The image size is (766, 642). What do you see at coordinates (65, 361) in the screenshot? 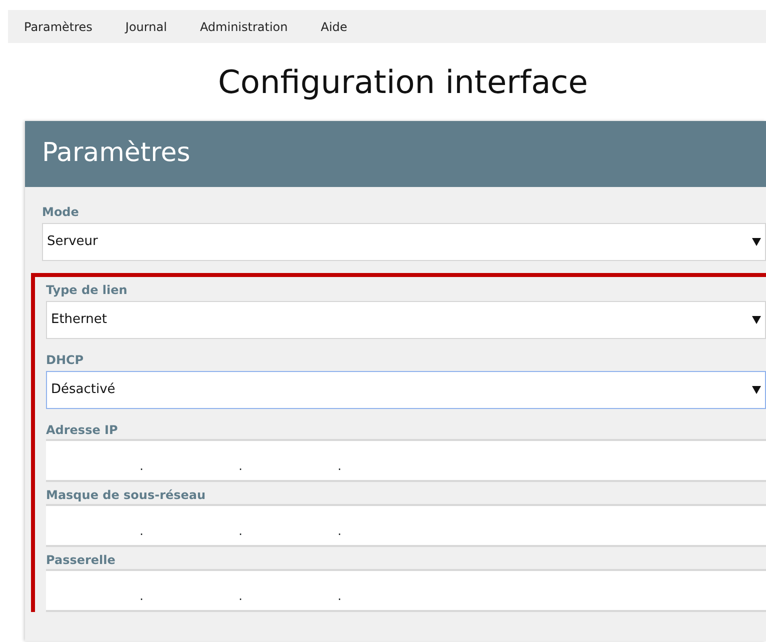
I see `field-label: DHCP` at bounding box center [65, 361].